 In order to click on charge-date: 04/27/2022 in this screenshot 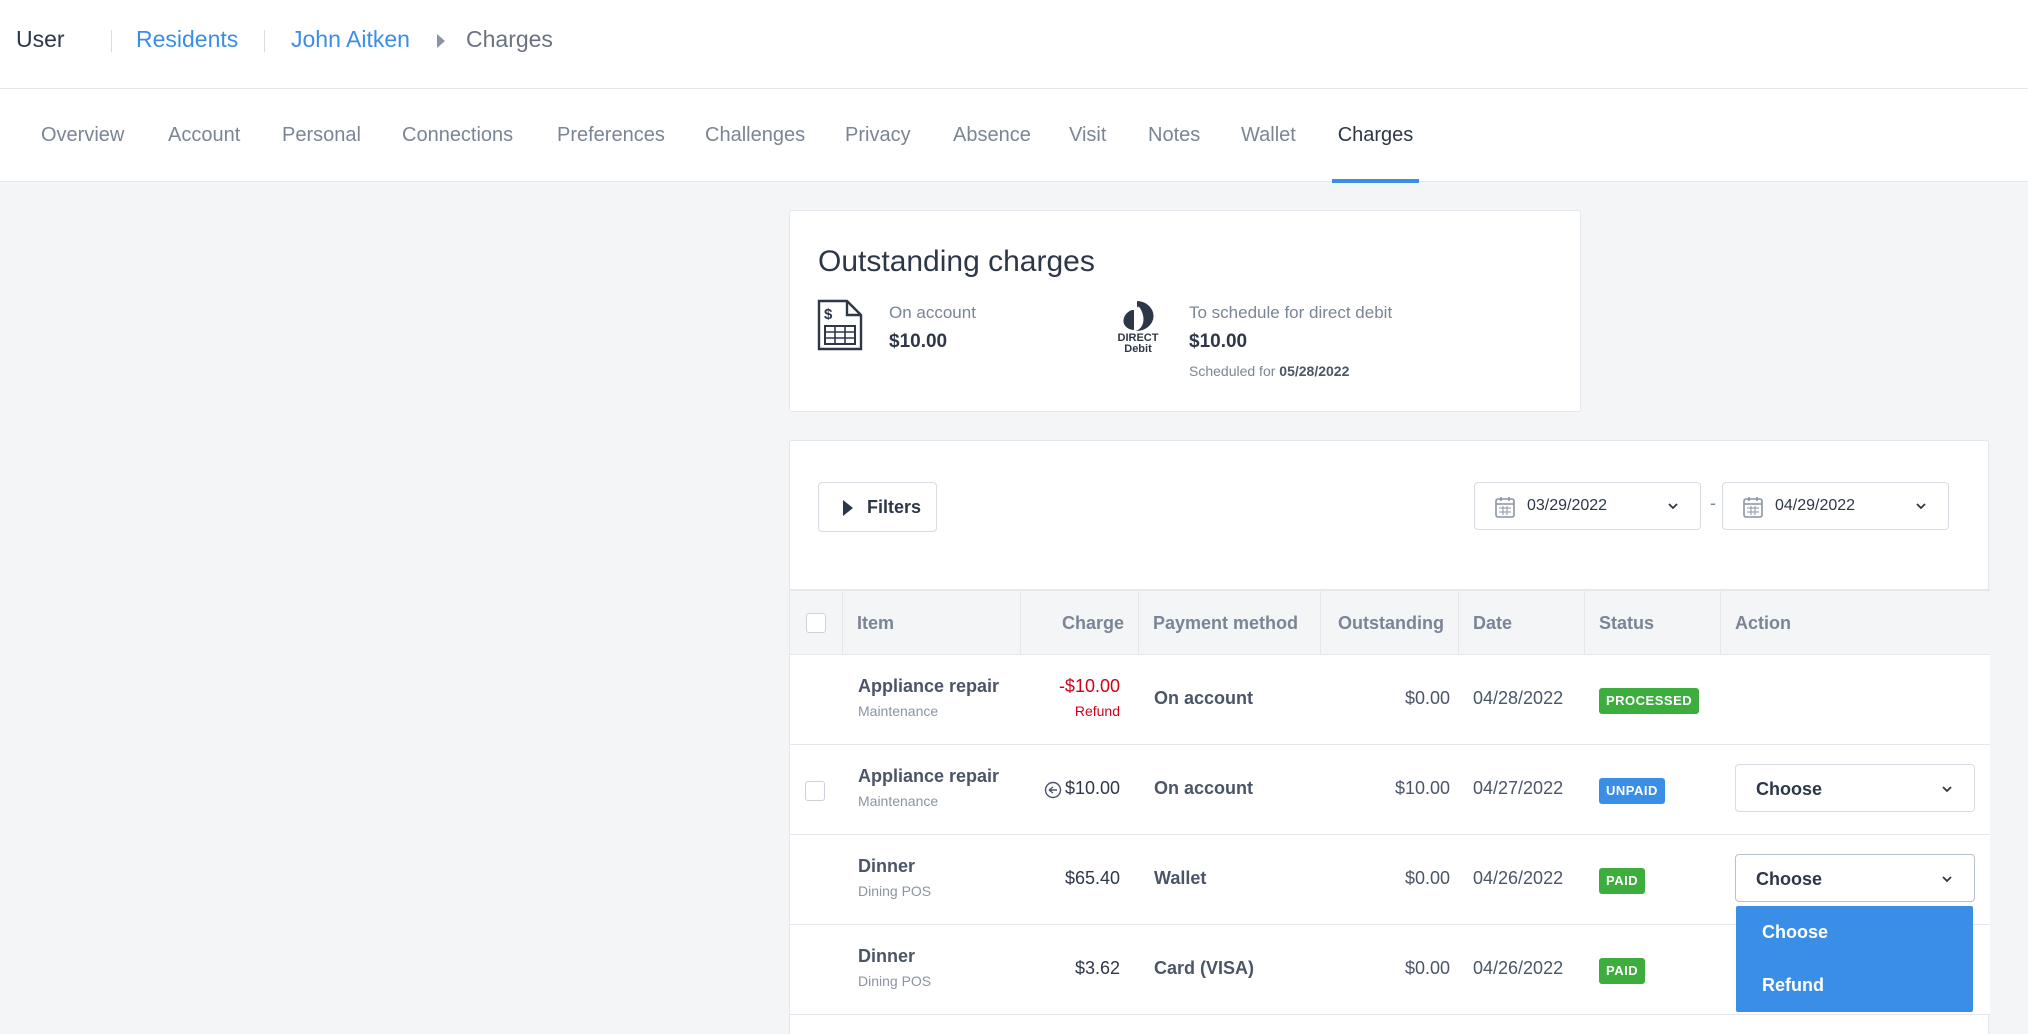, I will do `click(1518, 788)`.